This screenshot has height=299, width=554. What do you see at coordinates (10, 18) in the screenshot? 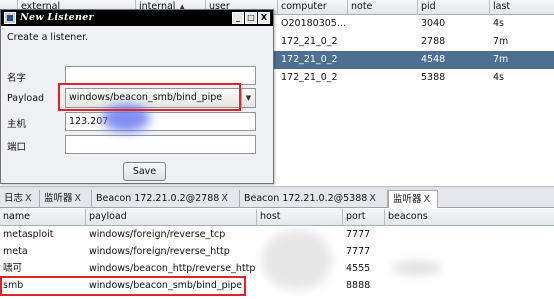
I see `window-app-icon` at bounding box center [10, 18].